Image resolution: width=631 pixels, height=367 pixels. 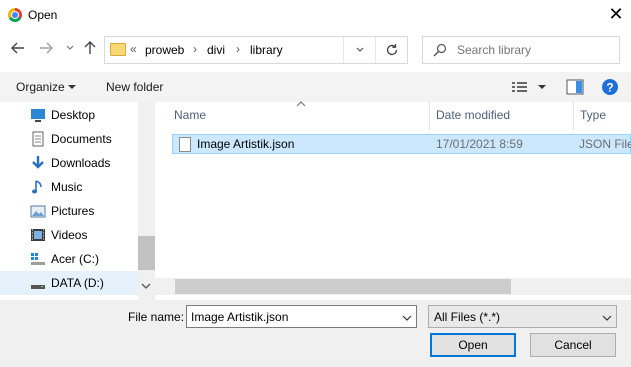 I want to click on file-name-label: File name:, so click(x=156, y=317).